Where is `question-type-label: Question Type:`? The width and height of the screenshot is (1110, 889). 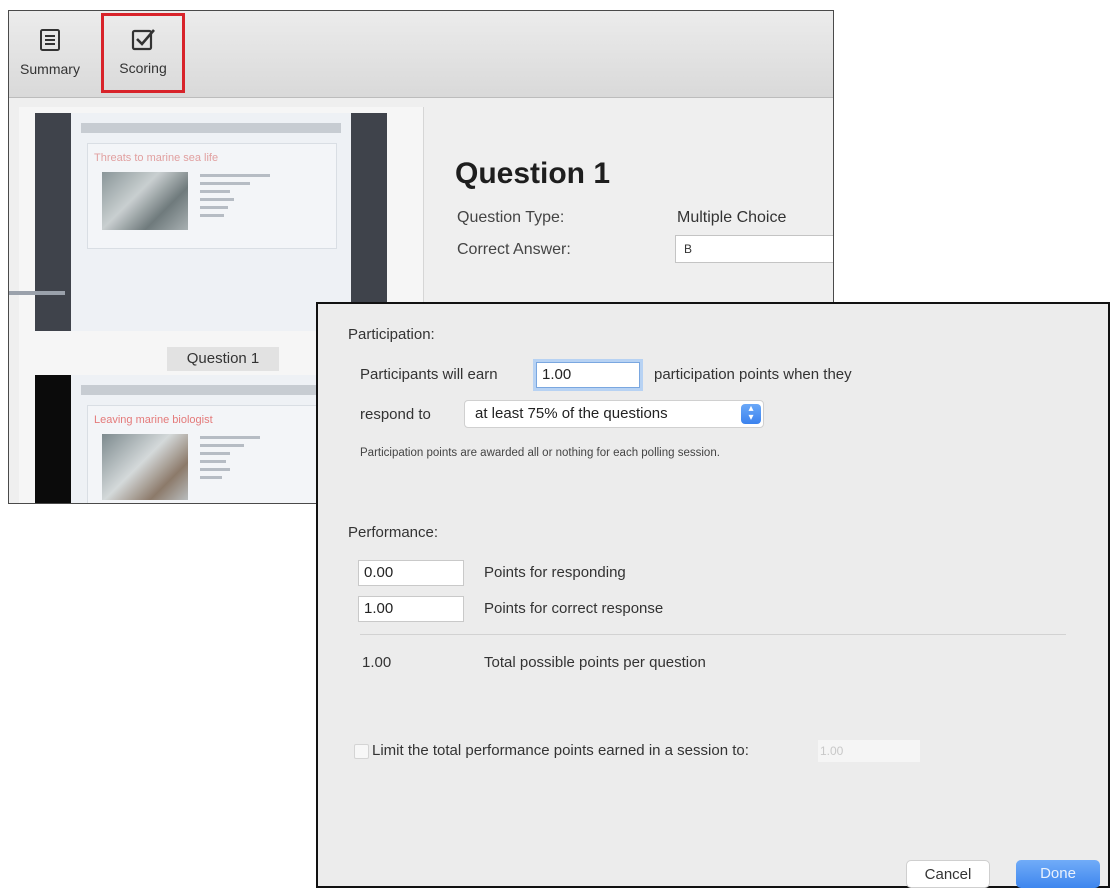 question-type-label: Question Type: is located at coordinates (511, 217).